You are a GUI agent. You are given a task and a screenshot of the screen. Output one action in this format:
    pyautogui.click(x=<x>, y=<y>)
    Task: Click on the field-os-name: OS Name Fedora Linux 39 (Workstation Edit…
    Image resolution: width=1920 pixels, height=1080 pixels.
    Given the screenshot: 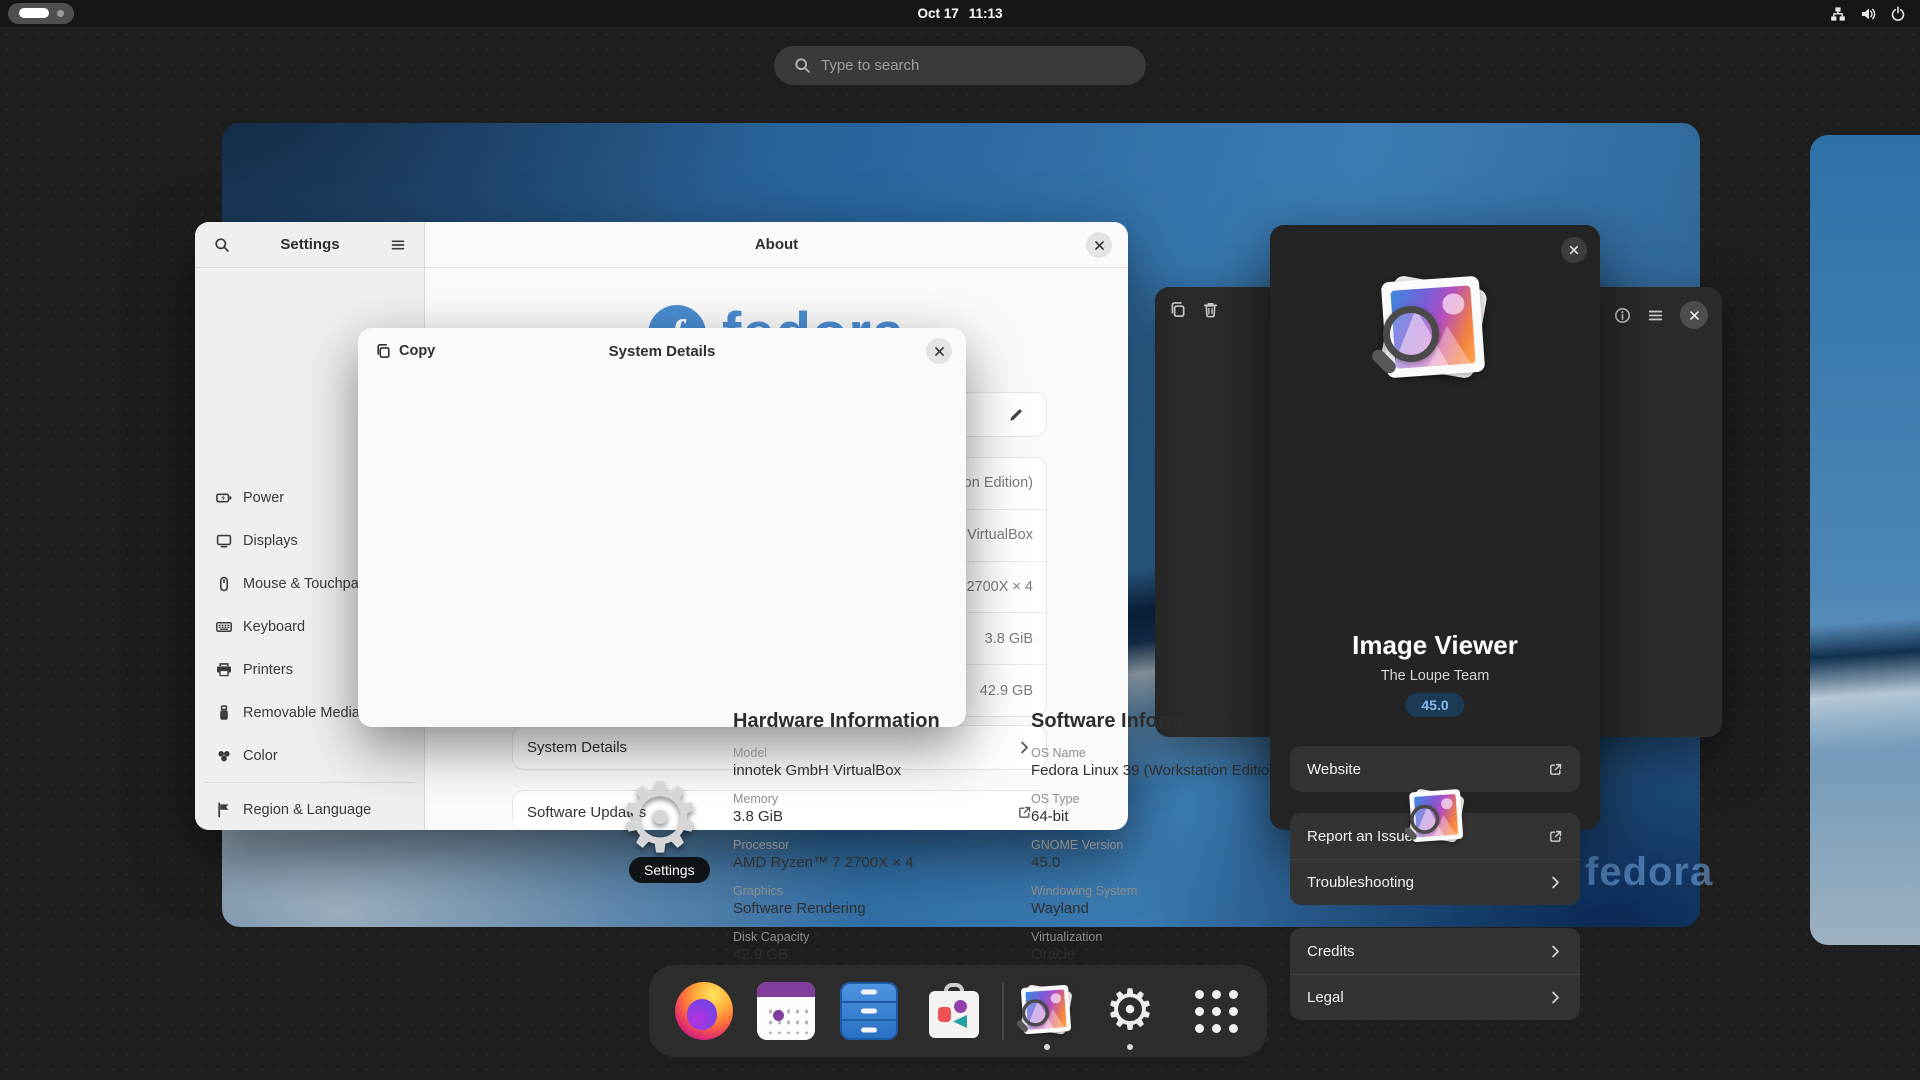 What is the action you would take?
    pyautogui.click(x=1157, y=762)
    